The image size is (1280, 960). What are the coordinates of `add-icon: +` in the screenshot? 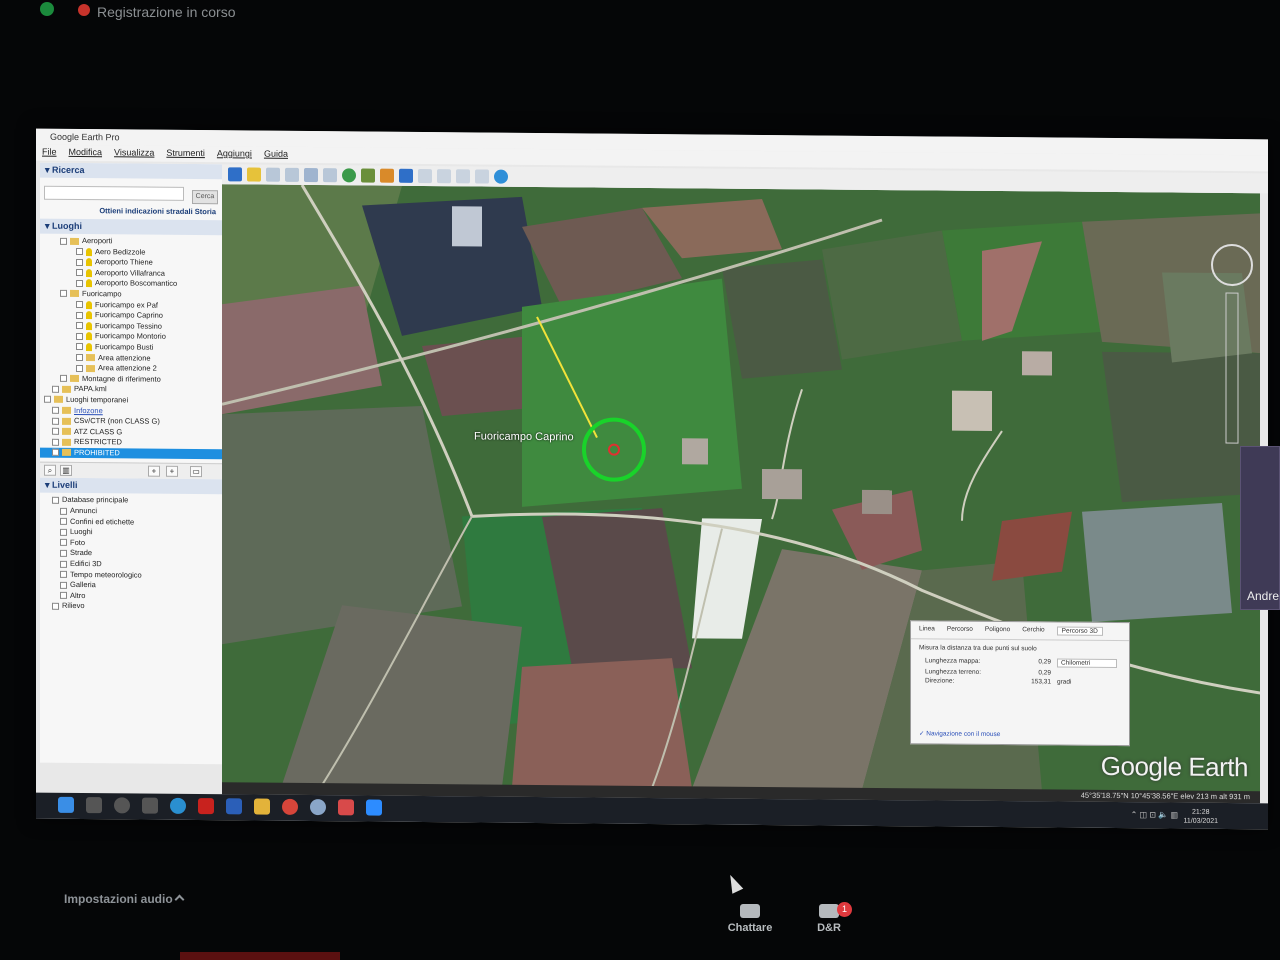 It's located at (154, 472).